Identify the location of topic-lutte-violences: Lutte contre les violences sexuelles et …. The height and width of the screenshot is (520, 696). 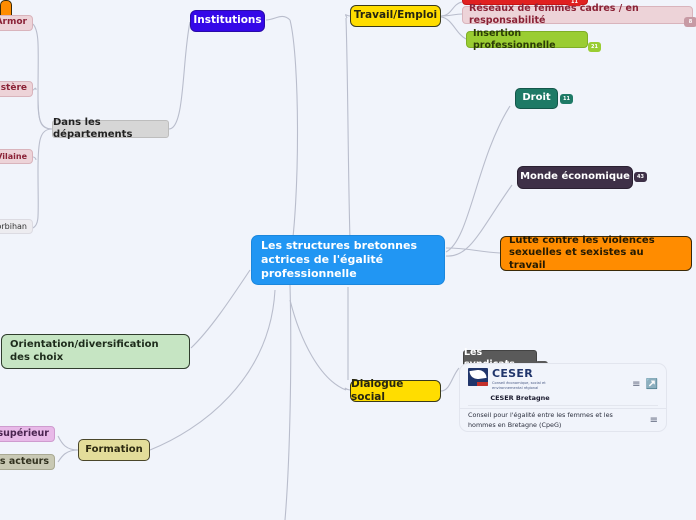
(596, 253).